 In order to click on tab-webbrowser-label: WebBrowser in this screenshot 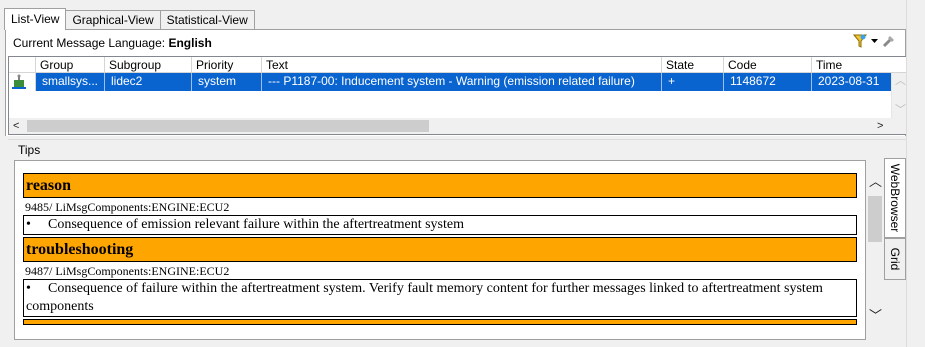, I will do `click(895, 198)`.